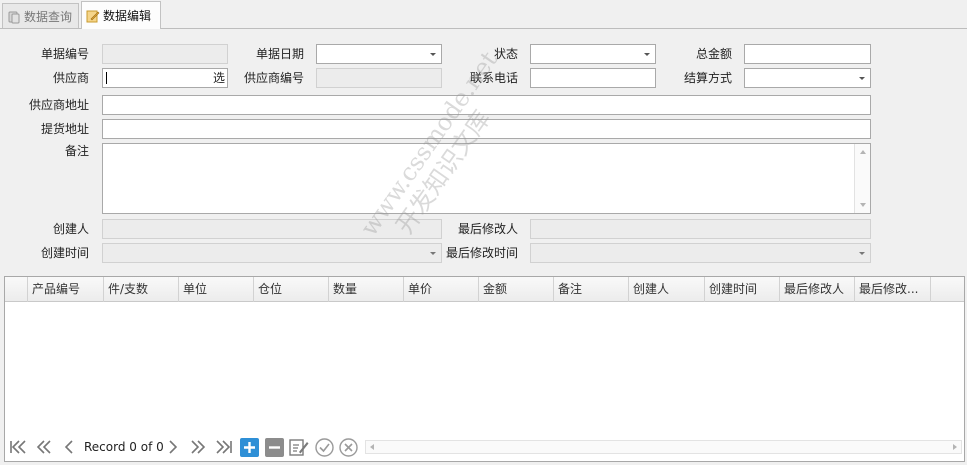 The height and width of the screenshot is (465, 967). I want to click on remark-textarea, so click(486, 178).